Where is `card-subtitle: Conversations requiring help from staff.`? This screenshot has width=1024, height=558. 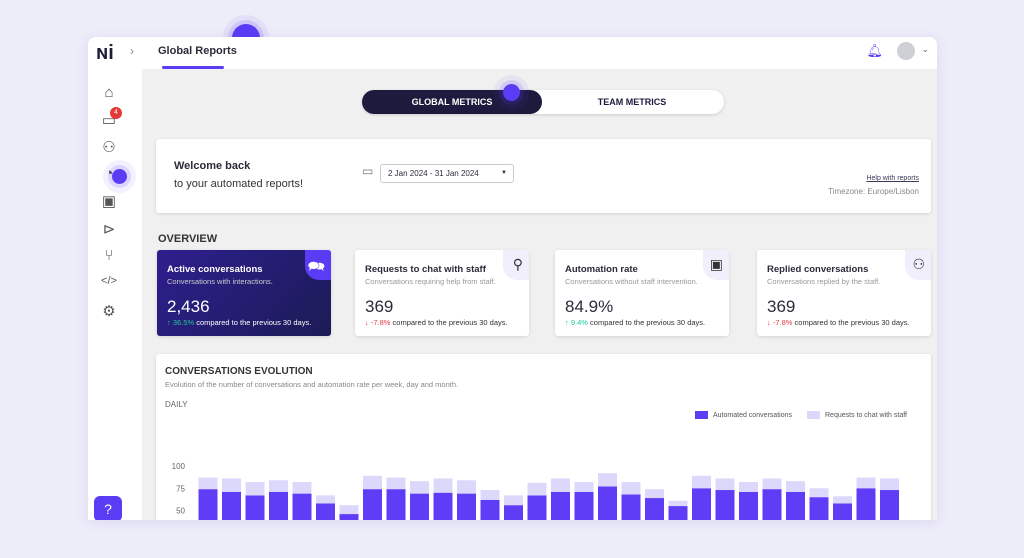
card-subtitle: Conversations requiring help from staff. is located at coordinates (430, 281).